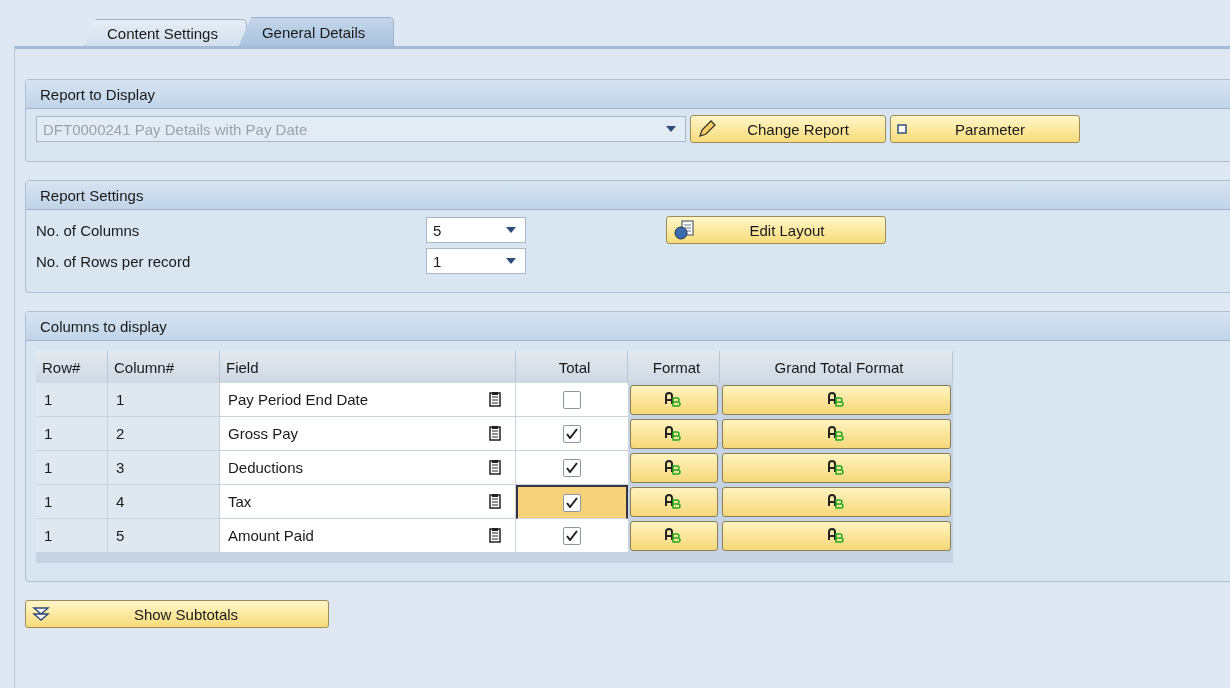 This screenshot has width=1230, height=688. What do you see at coordinates (684, 230) in the screenshot?
I see `document-icon` at bounding box center [684, 230].